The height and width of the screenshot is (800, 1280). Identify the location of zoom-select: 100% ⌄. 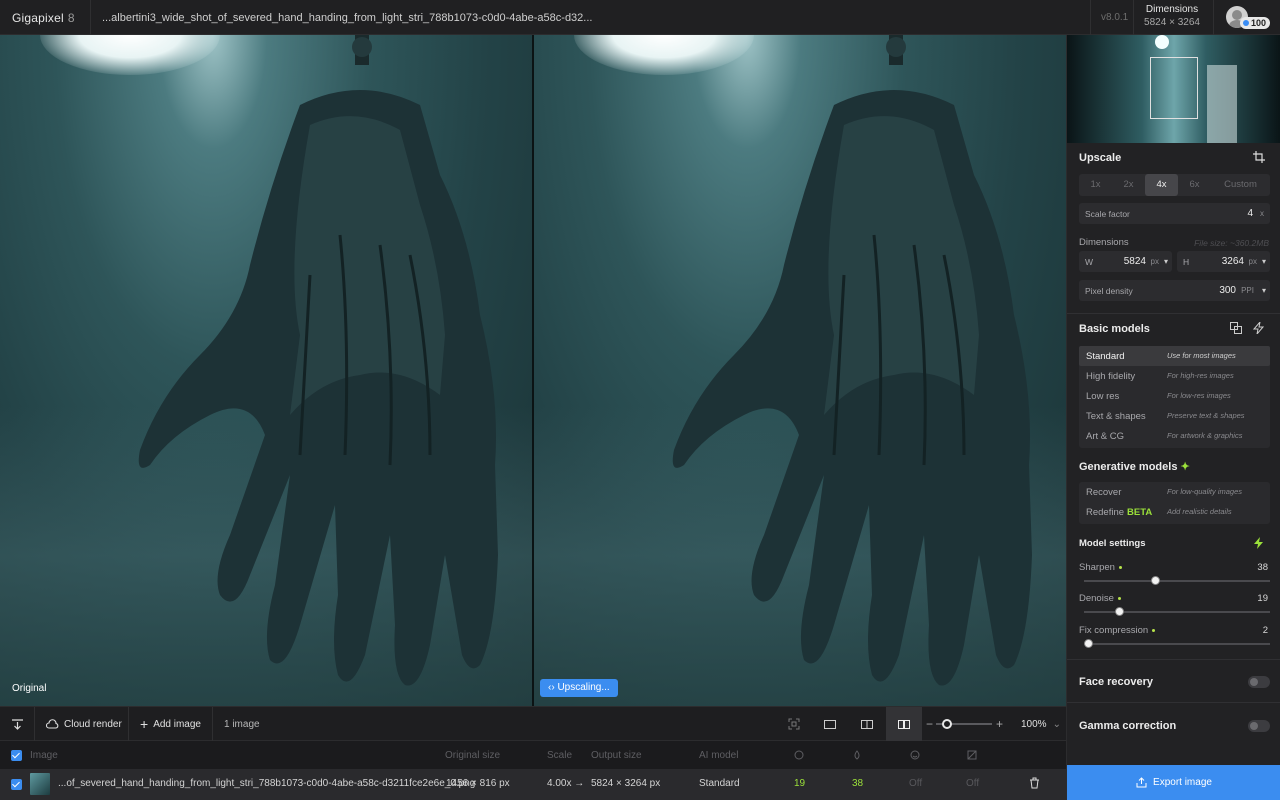
(1041, 724).